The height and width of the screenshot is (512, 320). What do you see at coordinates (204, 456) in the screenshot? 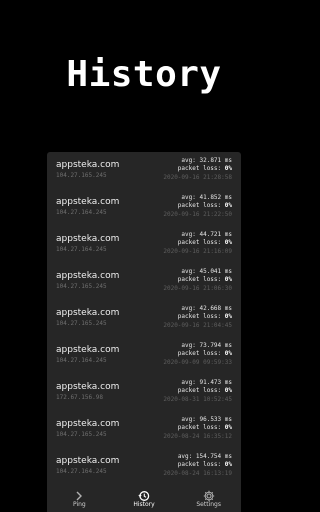
I see `history-avg: avg: 154.754 ms` at bounding box center [204, 456].